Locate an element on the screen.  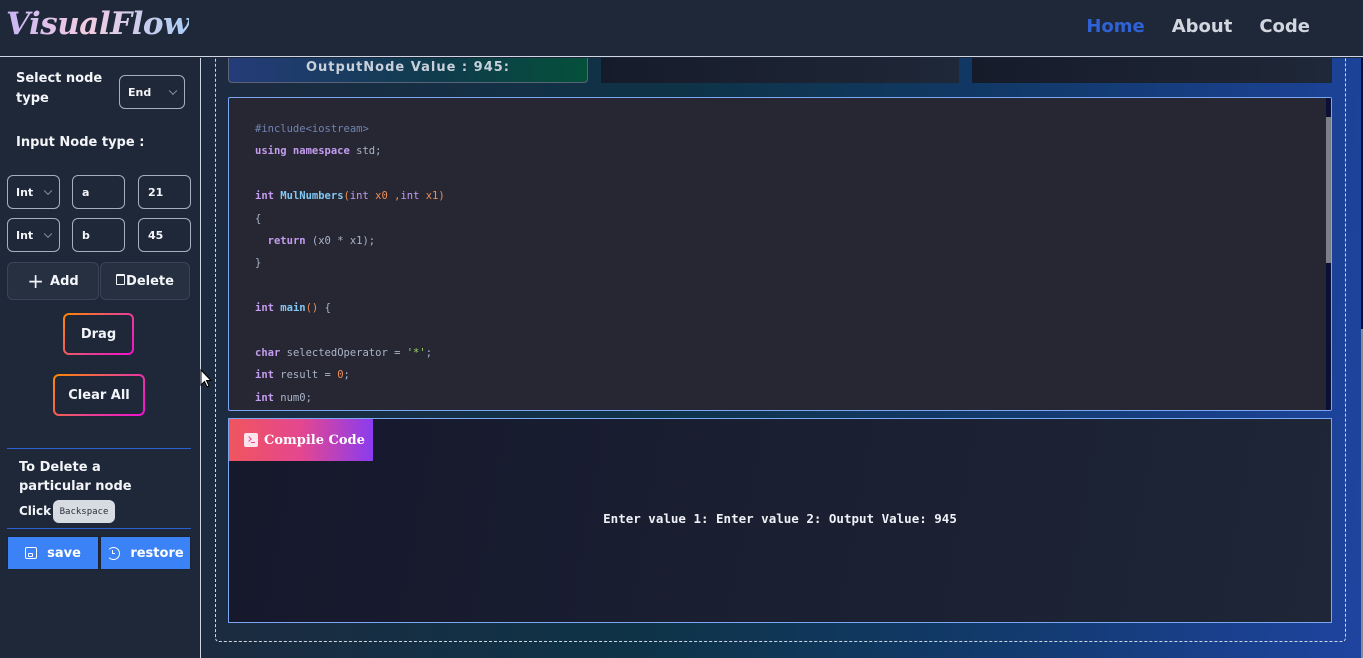
terminal-icon is located at coordinates (251, 440).